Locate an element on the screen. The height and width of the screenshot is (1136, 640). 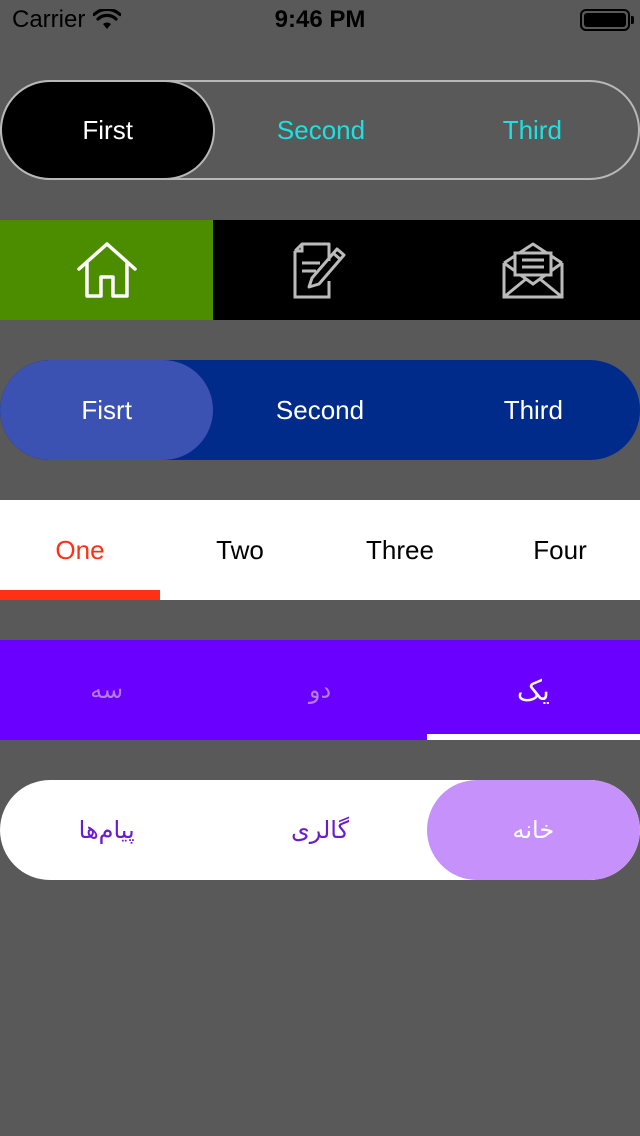
tab-label: Three is located at coordinates (400, 549).